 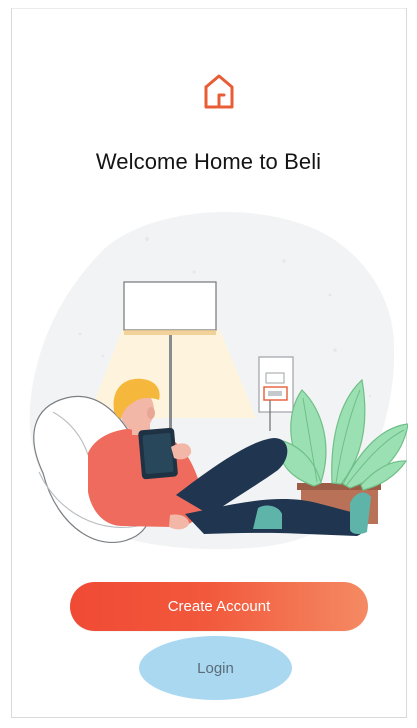 I want to click on house-icon, so click(x=219, y=92).